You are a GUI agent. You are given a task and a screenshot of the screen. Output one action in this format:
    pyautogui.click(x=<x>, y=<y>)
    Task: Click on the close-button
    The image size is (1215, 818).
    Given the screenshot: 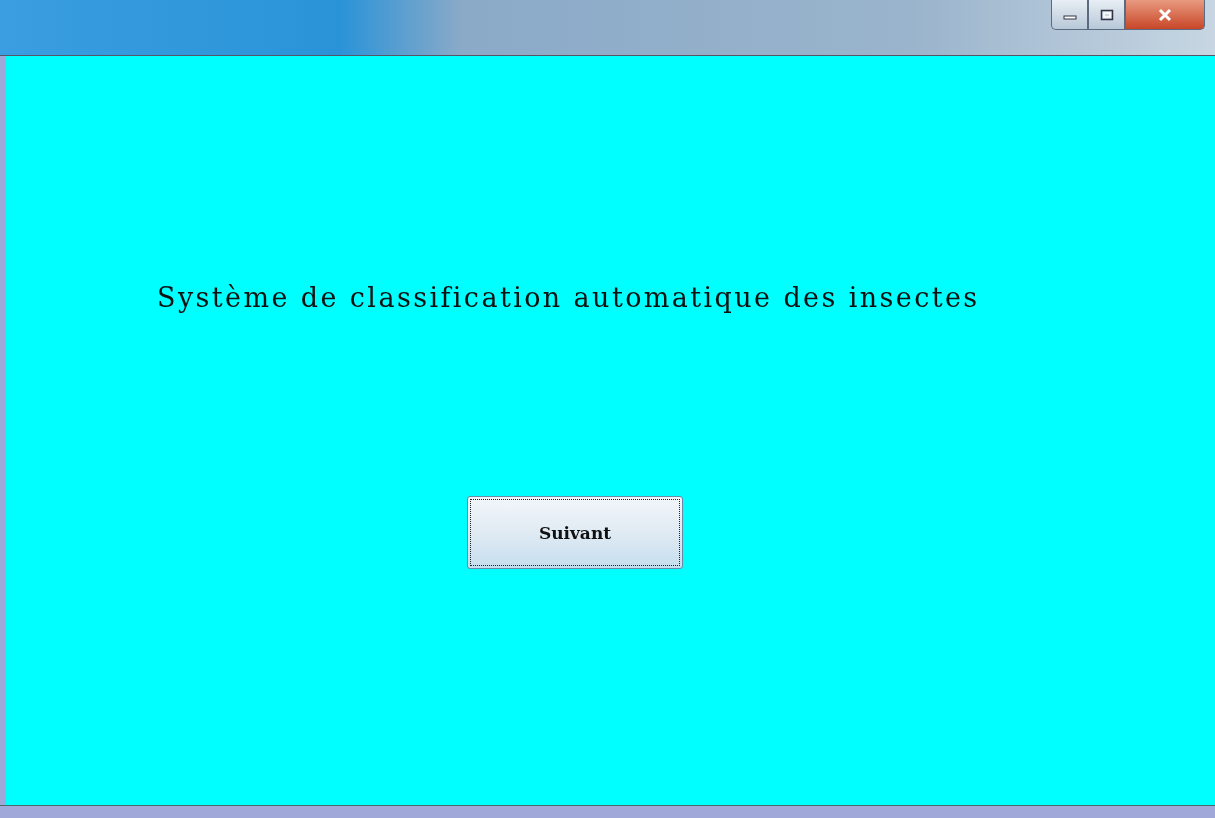 What is the action you would take?
    pyautogui.click(x=1165, y=15)
    